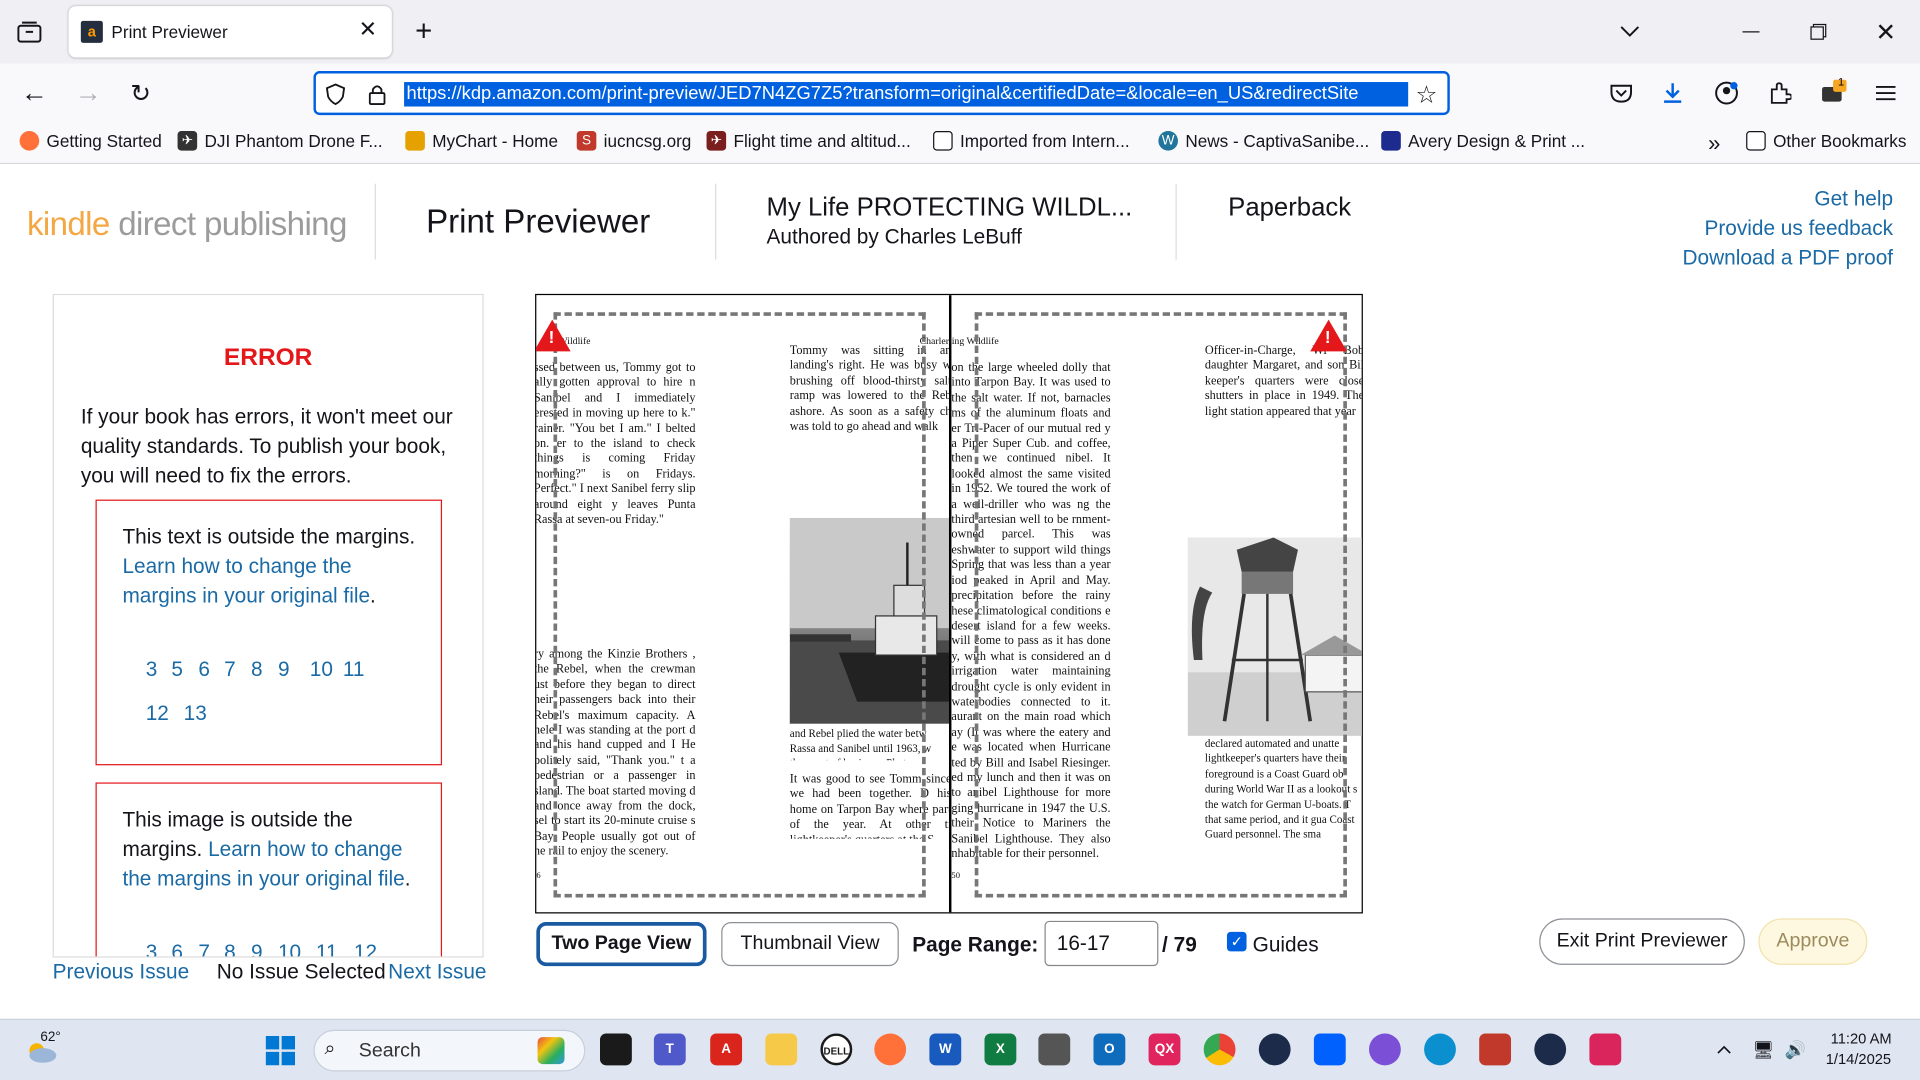 Image resolution: width=1920 pixels, height=1080 pixels. I want to click on affinity-icon, so click(1495, 1049).